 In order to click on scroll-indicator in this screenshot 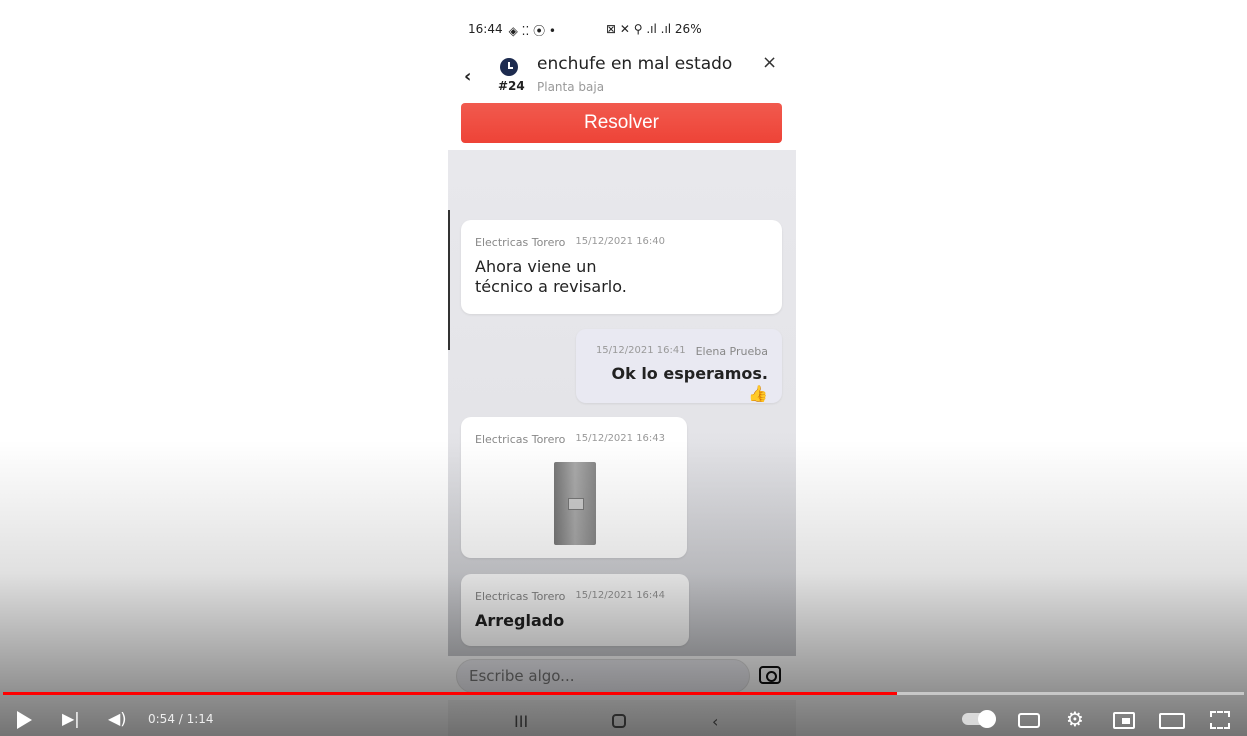, I will do `click(449, 280)`.